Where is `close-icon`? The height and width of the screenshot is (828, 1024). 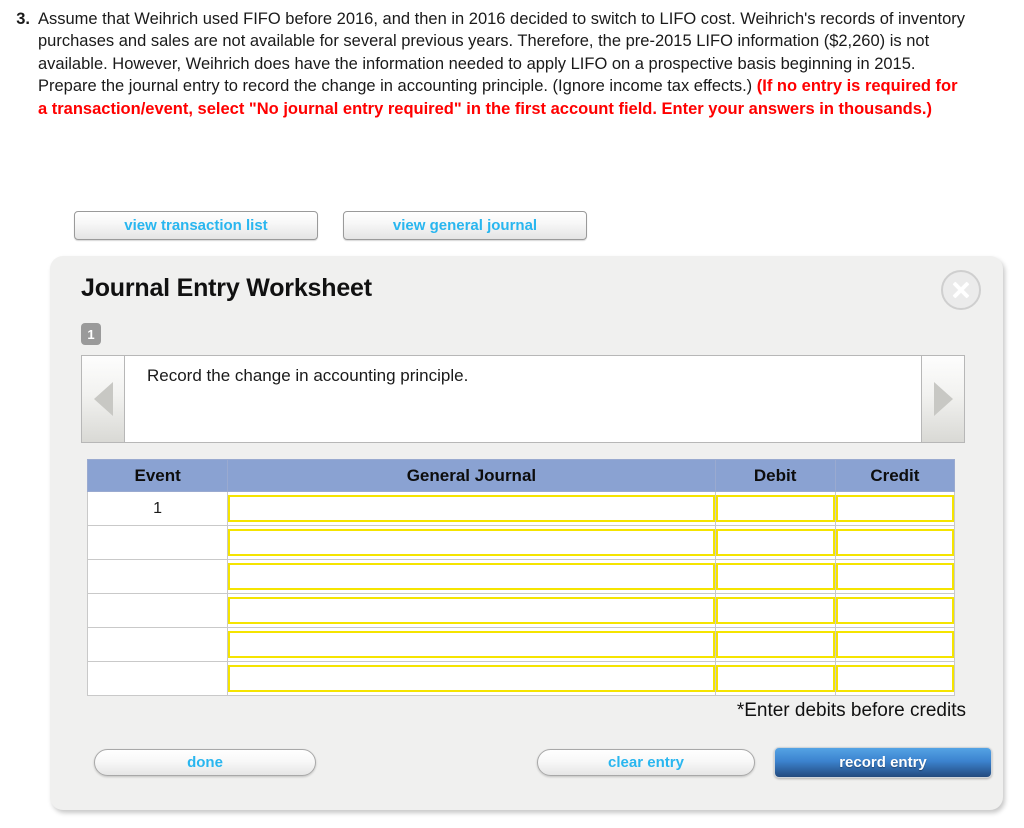 close-icon is located at coordinates (961, 290).